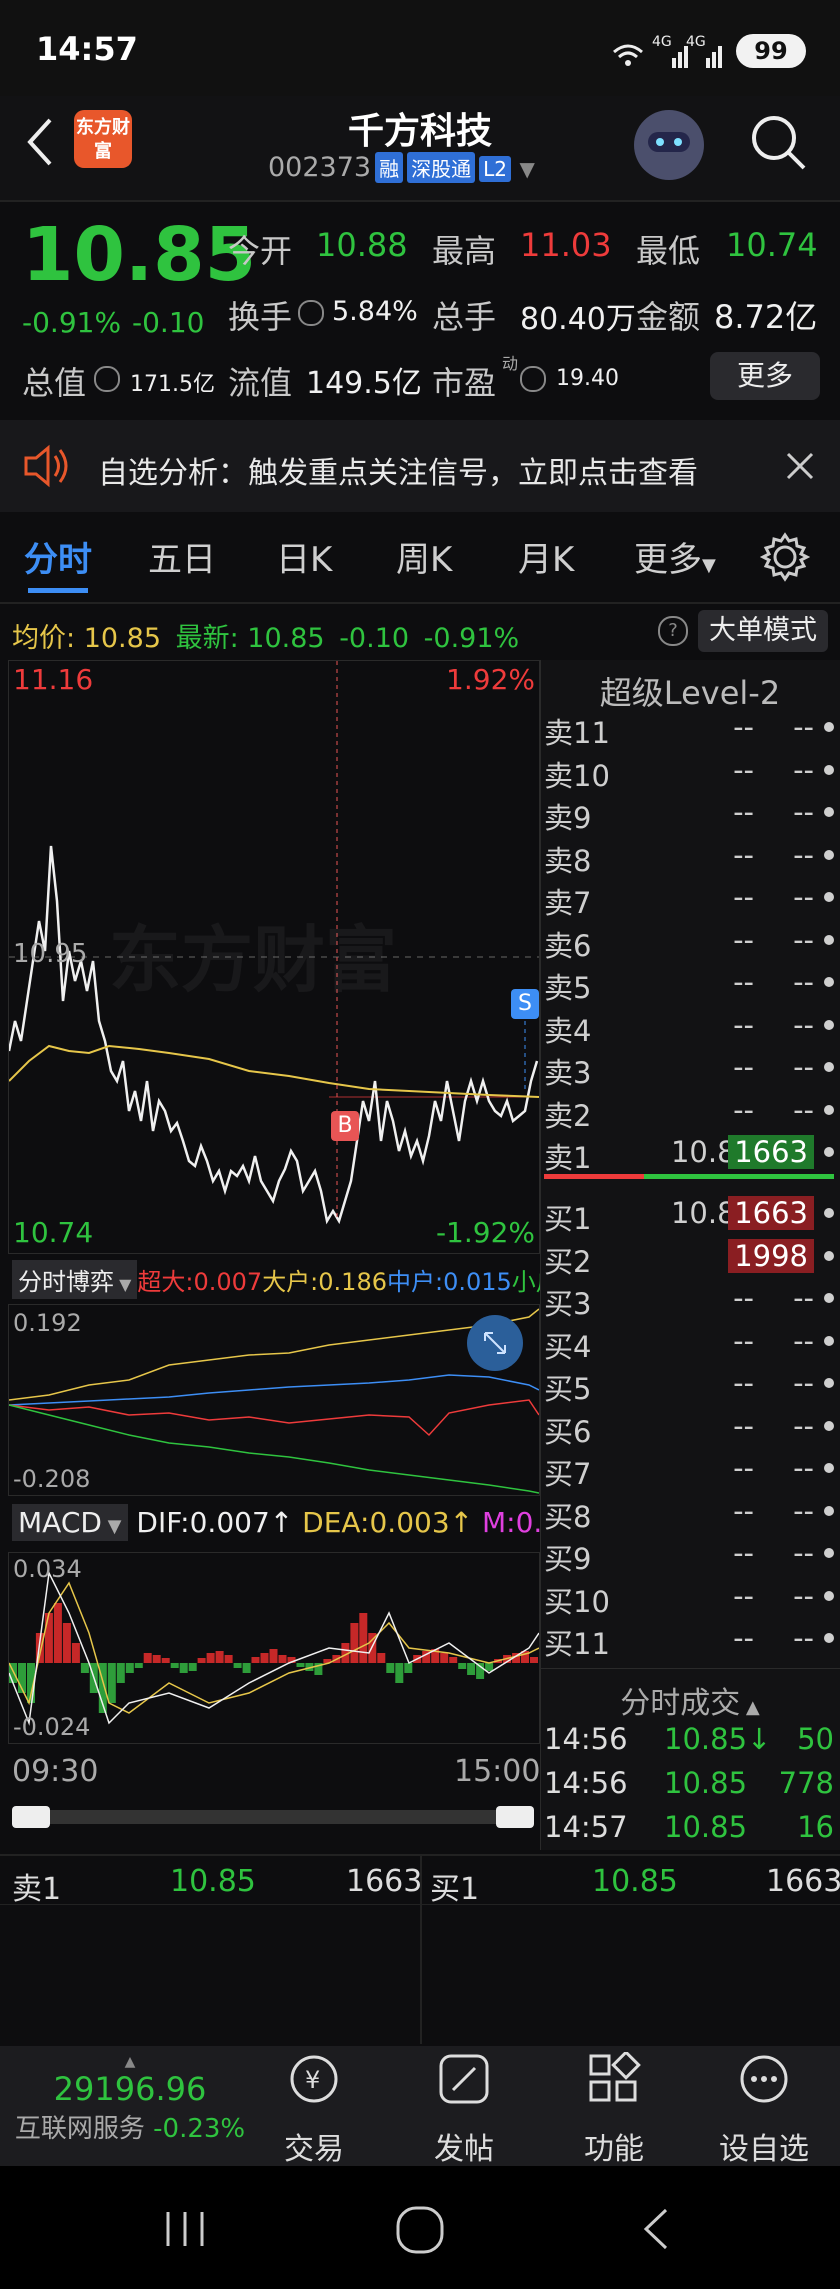 The image size is (840, 2289). What do you see at coordinates (689, 774) in the screenshot?
I see `sell-row: 卖10 -- --` at bounding box center [689, 774].